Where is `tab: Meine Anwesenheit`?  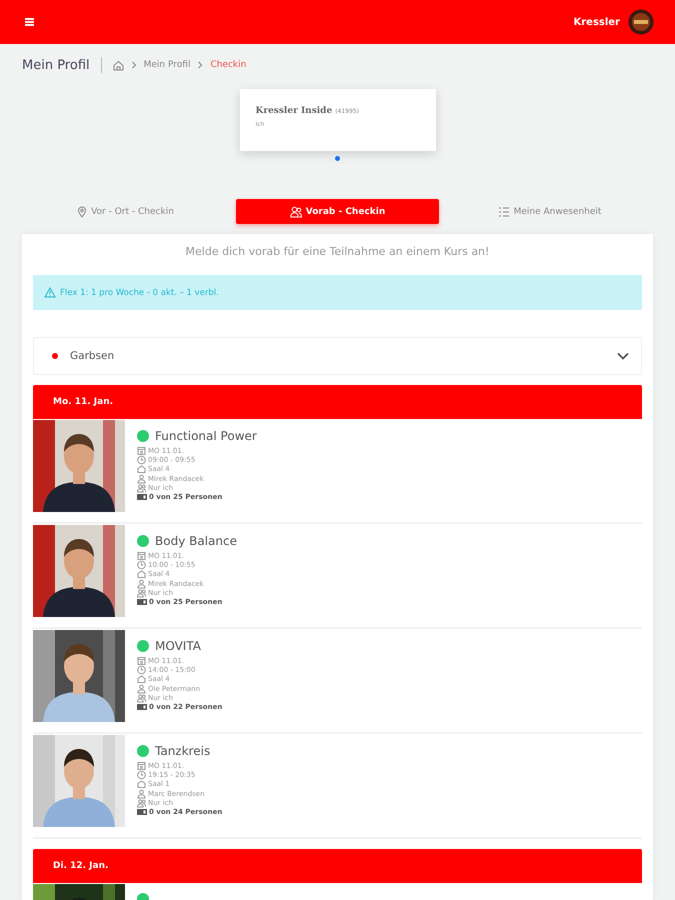 tab: Meine Anwesenheit is located at coordinates (549, 211).